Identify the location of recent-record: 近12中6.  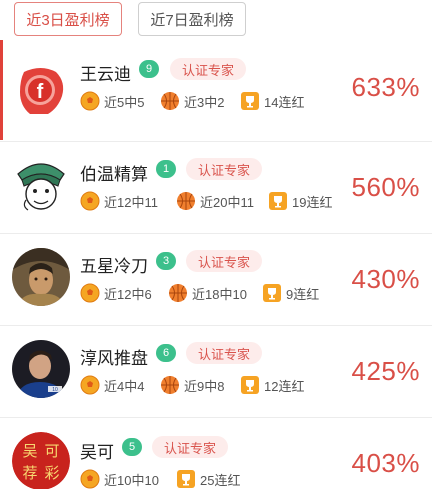
(116, 293).